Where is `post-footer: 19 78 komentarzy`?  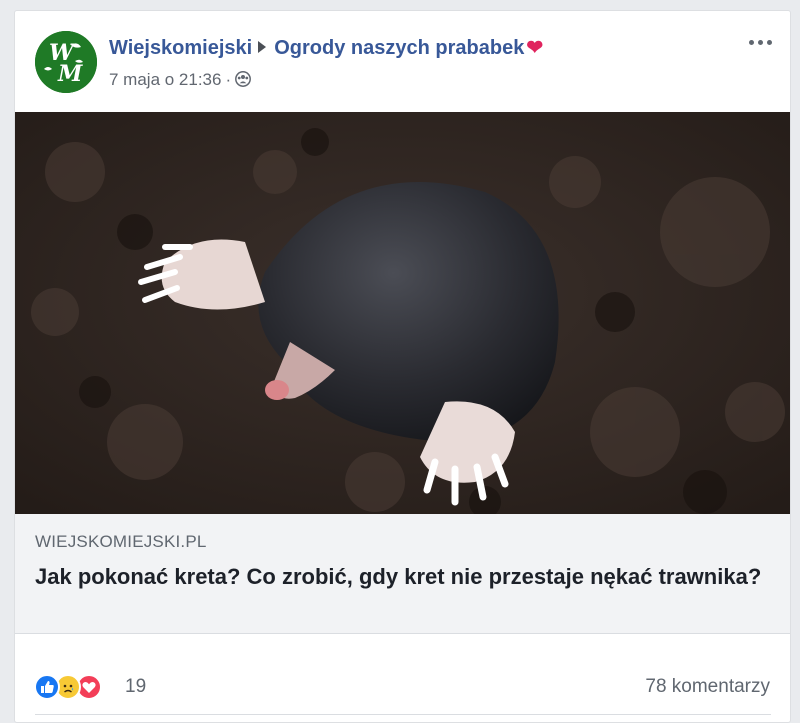
post-footer: 19 78 komentarzy is located at coordinates (402, 686).